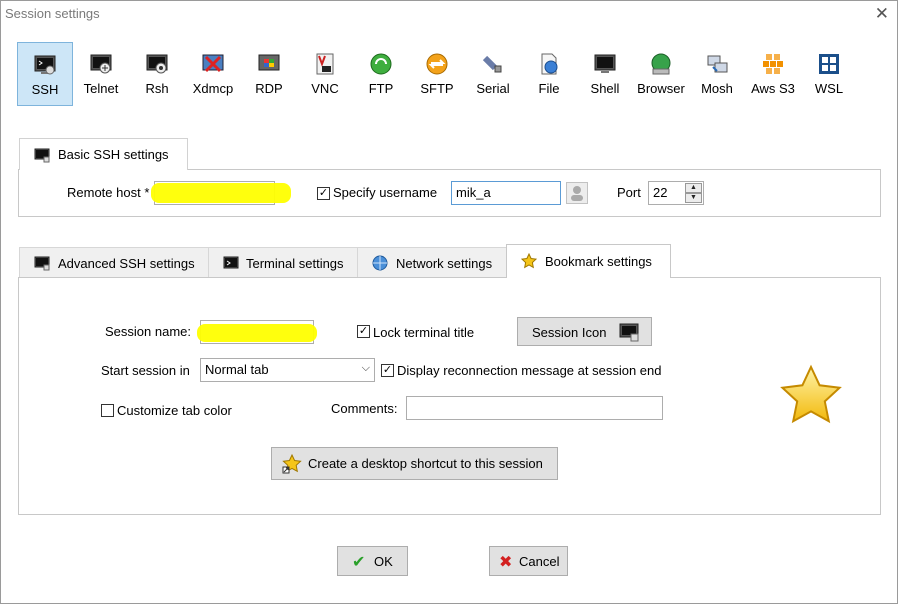  I want to click on protocol-label: RDP, so click(269, 88).